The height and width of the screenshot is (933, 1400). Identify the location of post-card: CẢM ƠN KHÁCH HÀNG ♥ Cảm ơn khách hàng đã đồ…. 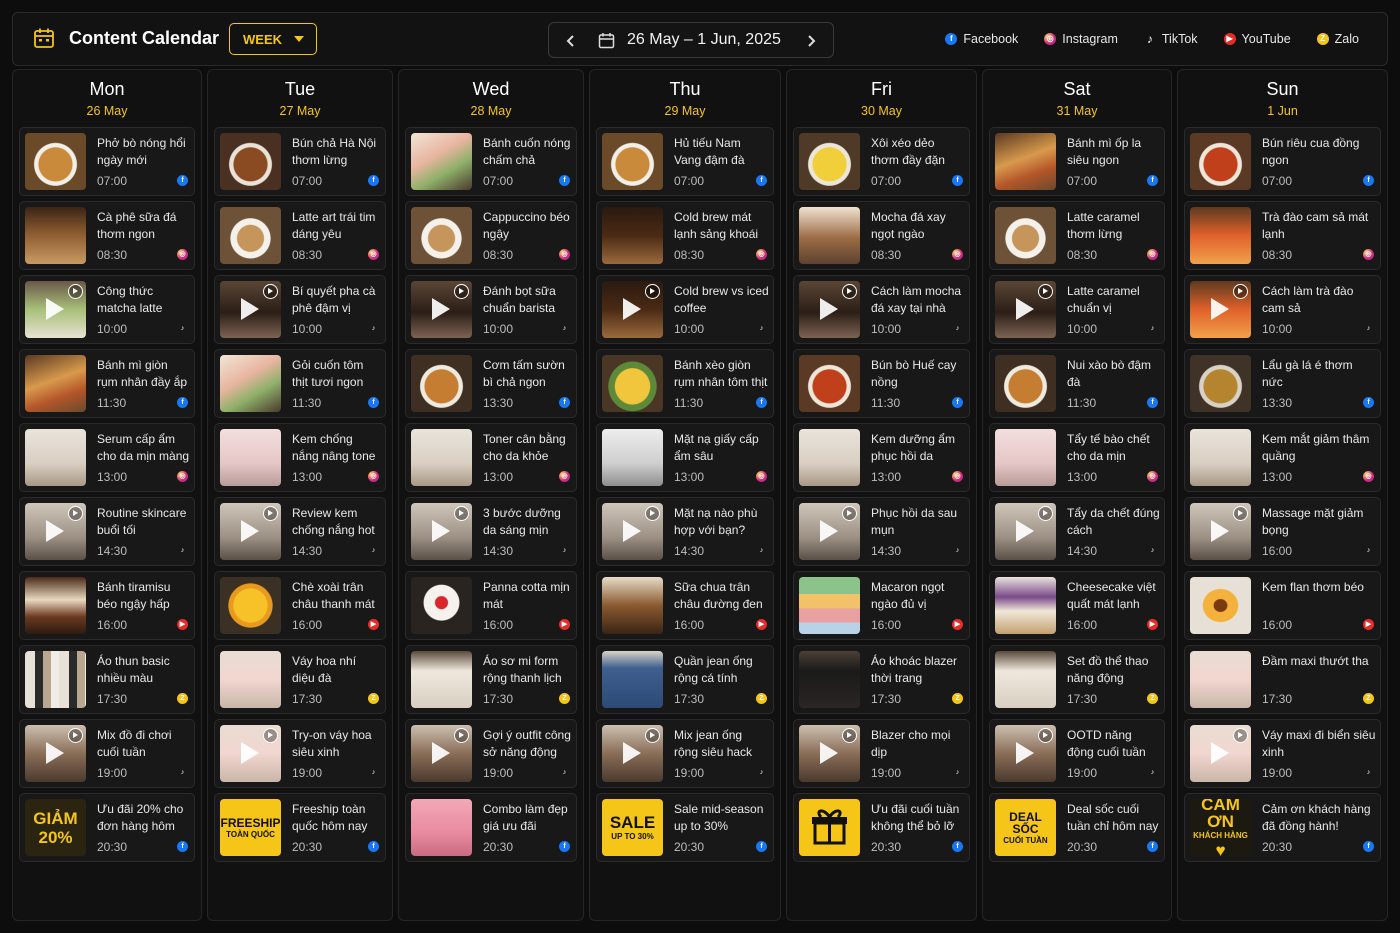
(1282, 827).